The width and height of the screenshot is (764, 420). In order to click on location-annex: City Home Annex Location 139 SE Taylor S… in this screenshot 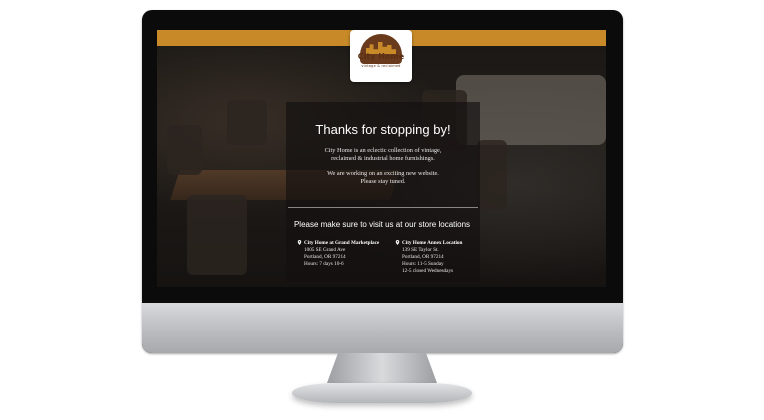, I will do `click(428, 257)`.